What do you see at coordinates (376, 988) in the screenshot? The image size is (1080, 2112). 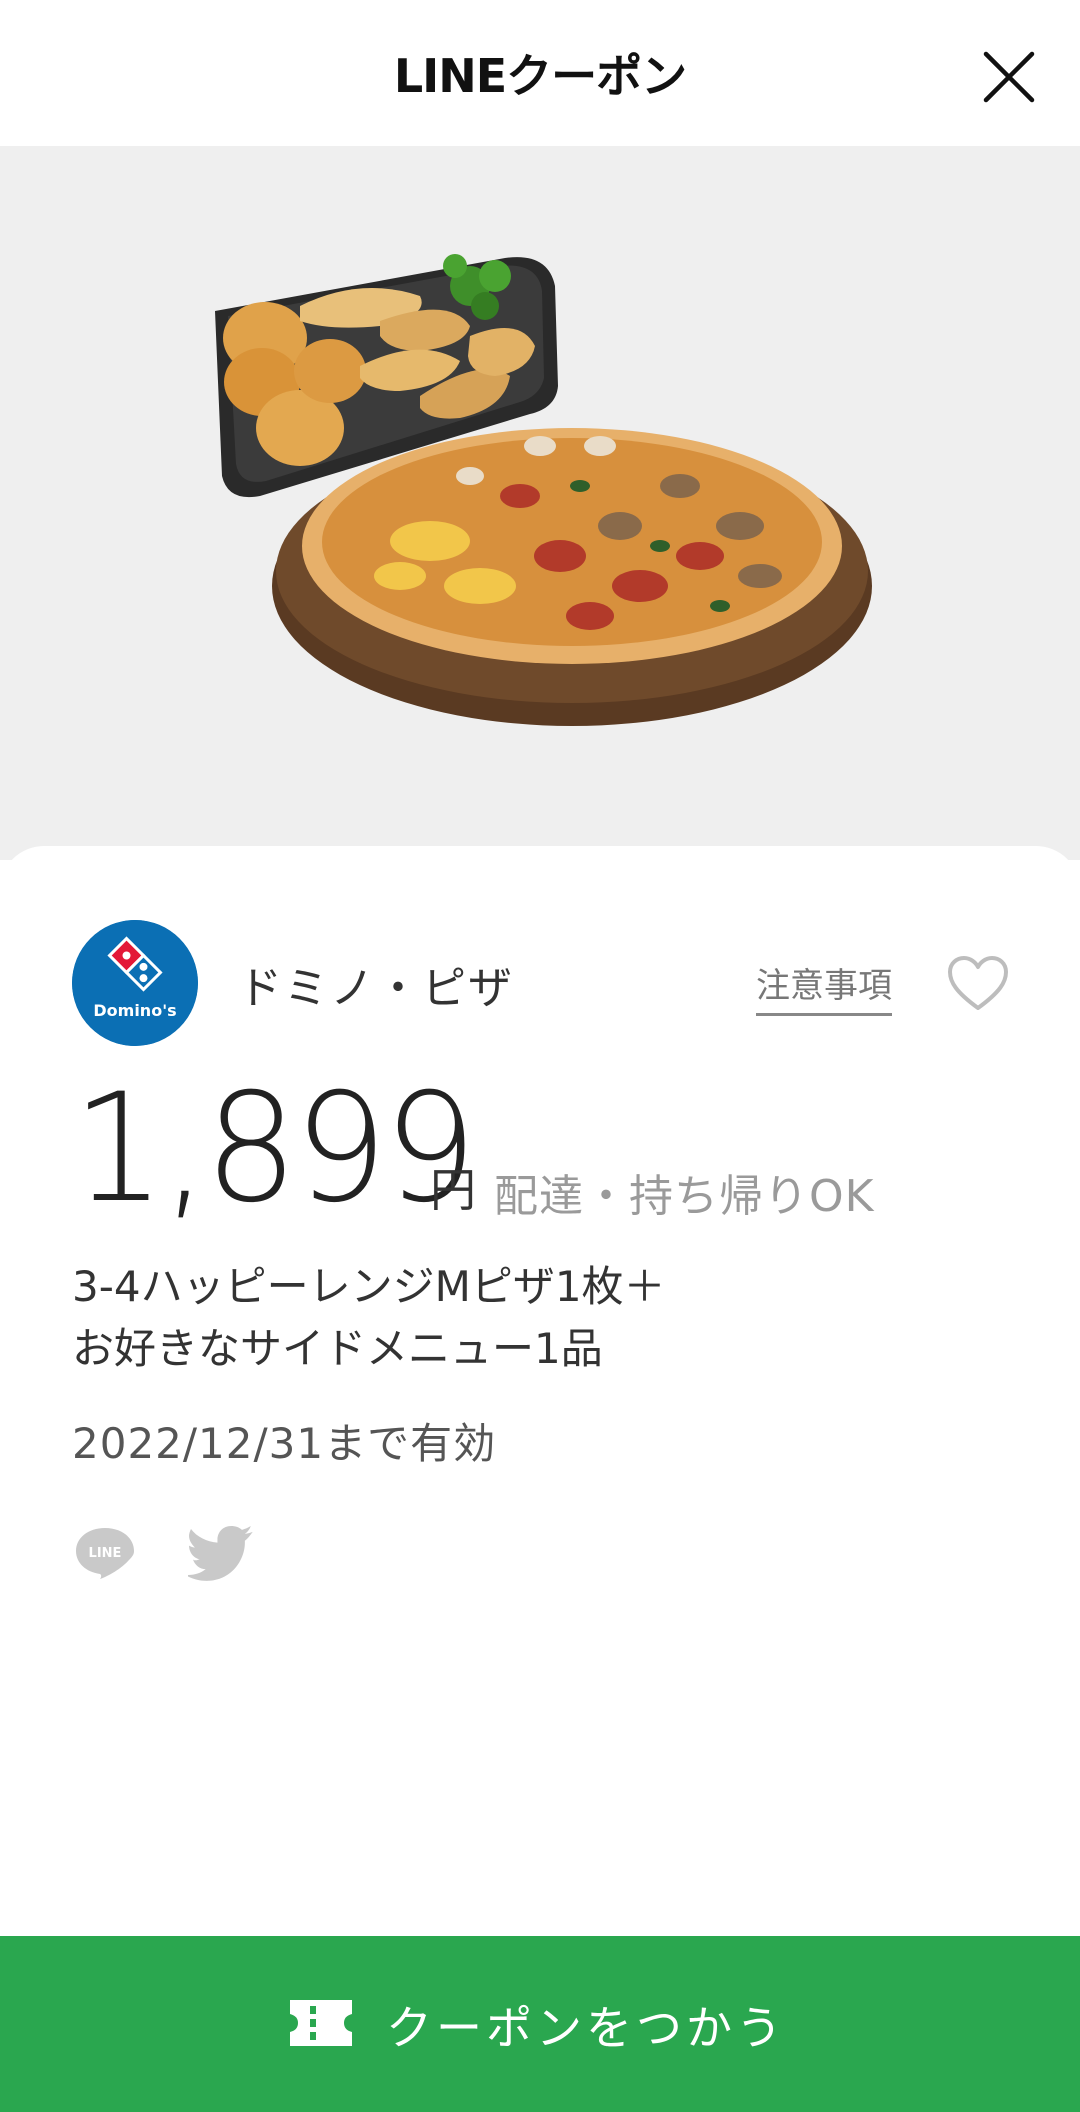 I see `shop-name: ドミノ・ピザ` at bounding box center [376, 988].